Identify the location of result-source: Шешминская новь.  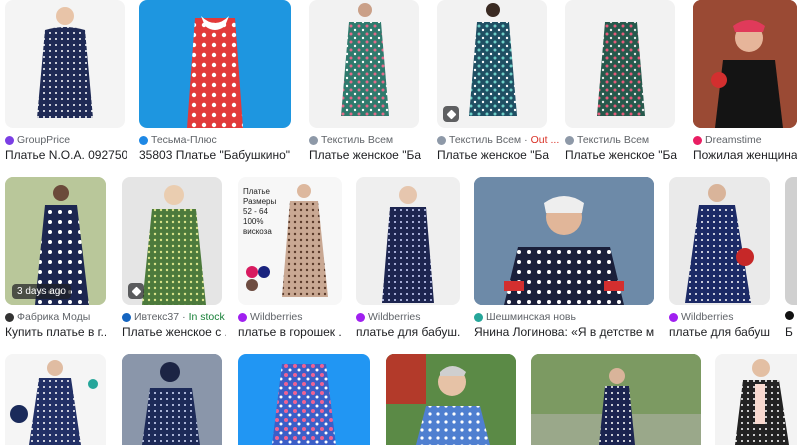
(525, 317).